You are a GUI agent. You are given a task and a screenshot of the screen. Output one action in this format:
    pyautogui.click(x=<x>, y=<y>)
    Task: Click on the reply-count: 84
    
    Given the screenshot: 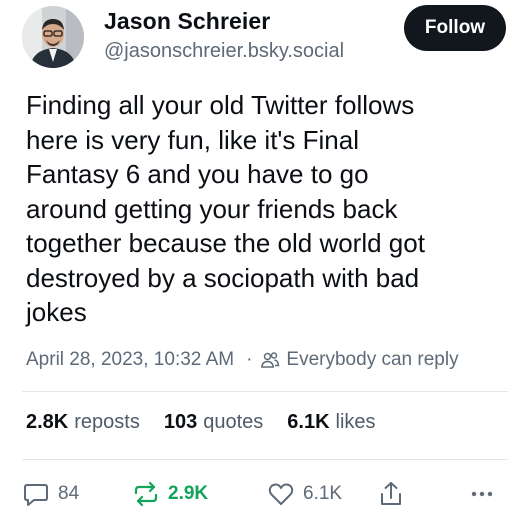 What is the action you would take?
    pyautogui.click(x=69, y=493)
    